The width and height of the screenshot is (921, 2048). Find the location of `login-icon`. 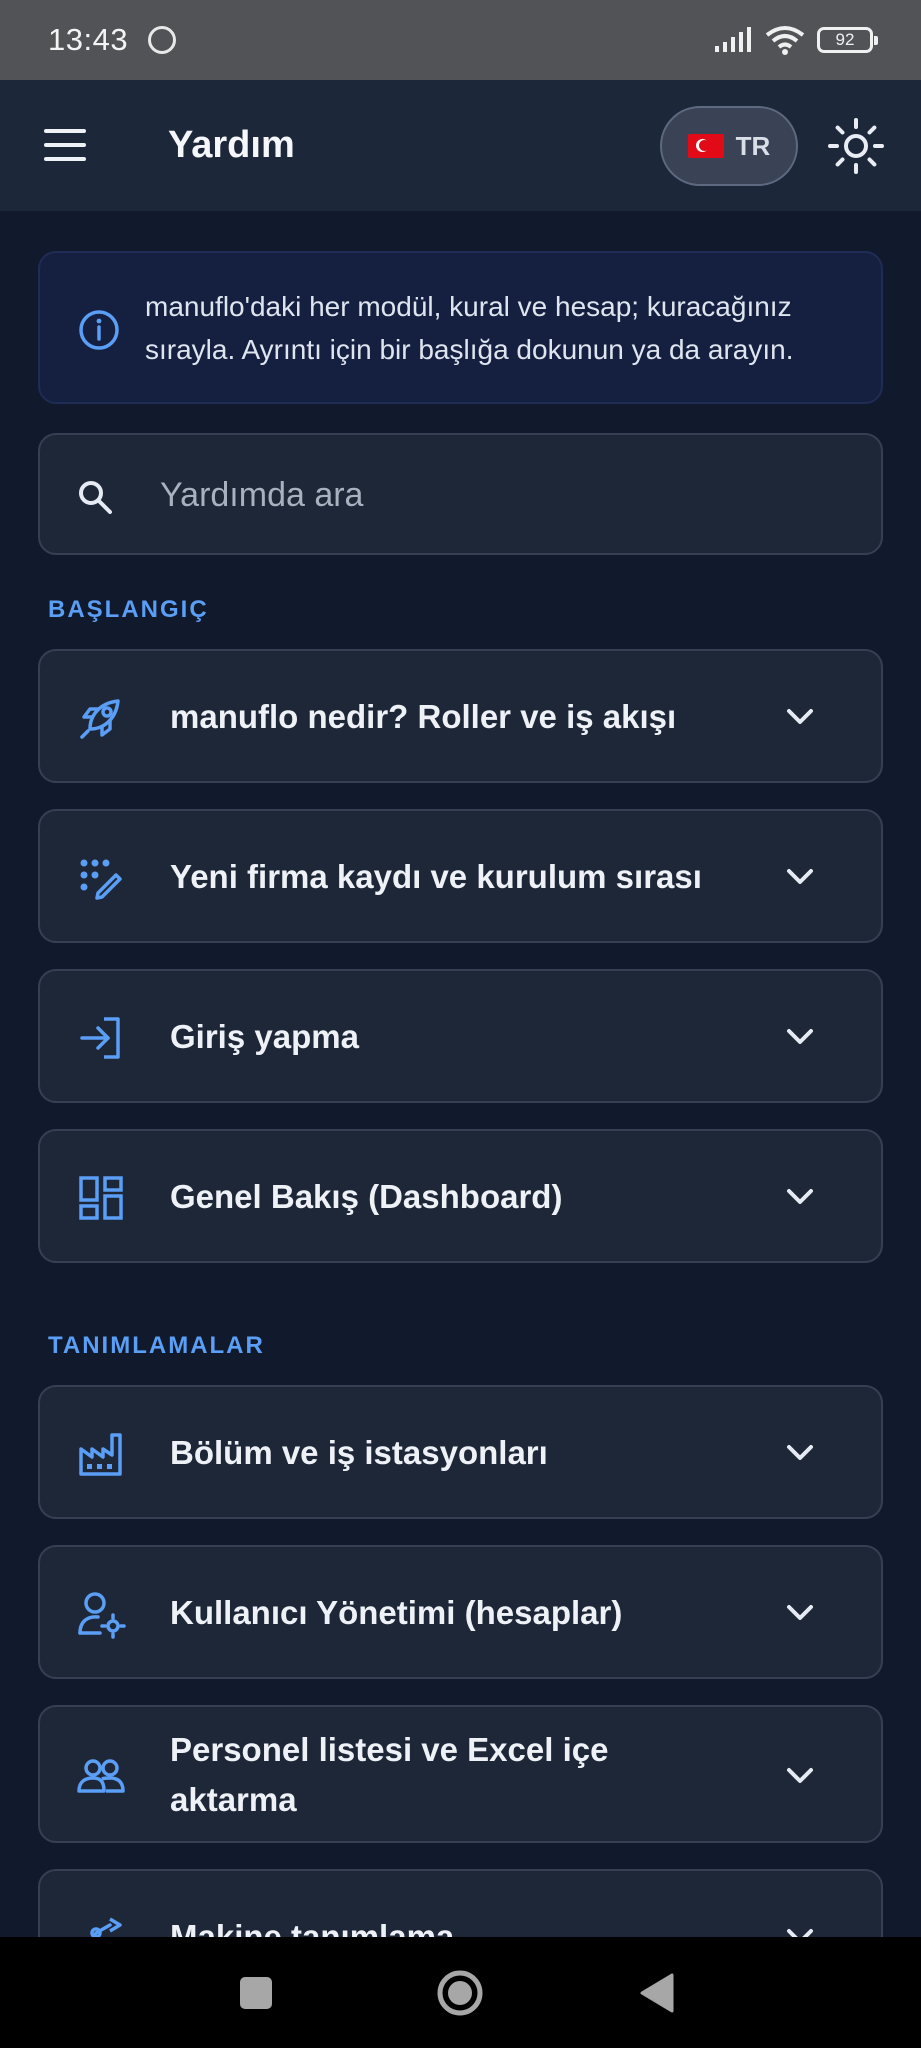

login-icon is located at coordinates (100, 1038).